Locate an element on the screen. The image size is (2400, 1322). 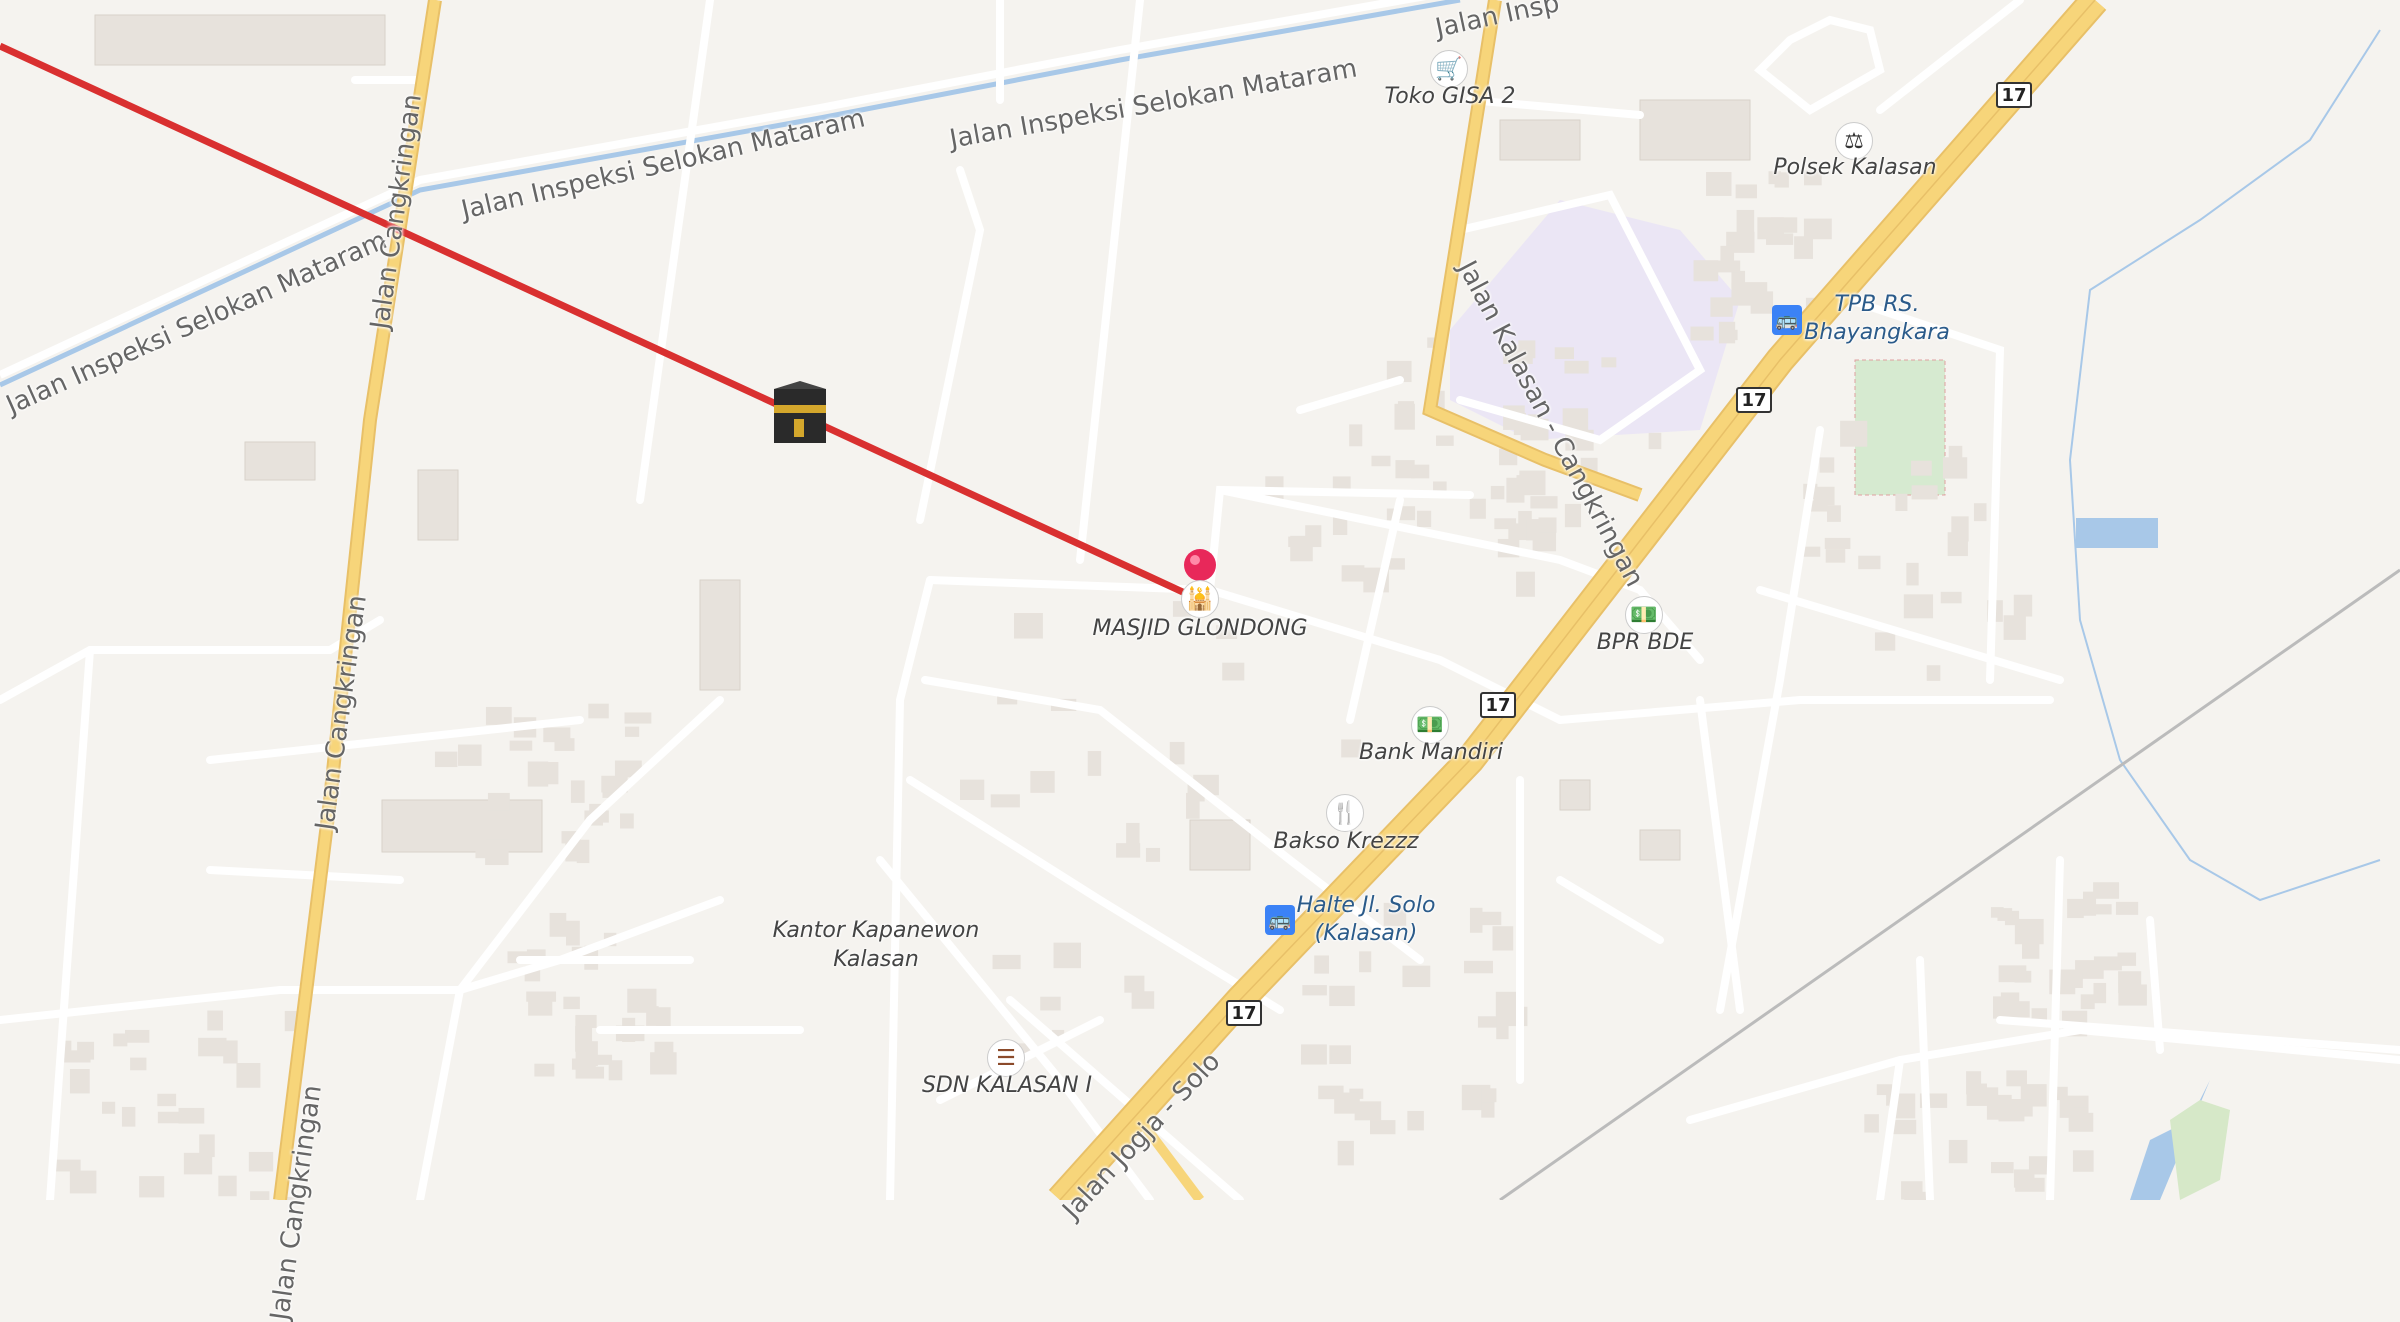
route-shield-17: 17 is located at coordinates (1498, 705).